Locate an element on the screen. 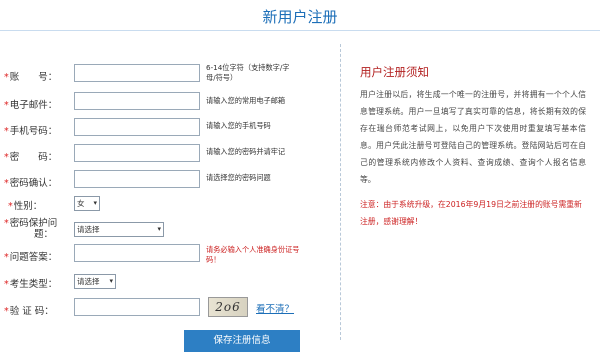 This screenshot has width=600, height=356. candidate-type-select: 请选择 ▾ is located at coordinates (95, 281).